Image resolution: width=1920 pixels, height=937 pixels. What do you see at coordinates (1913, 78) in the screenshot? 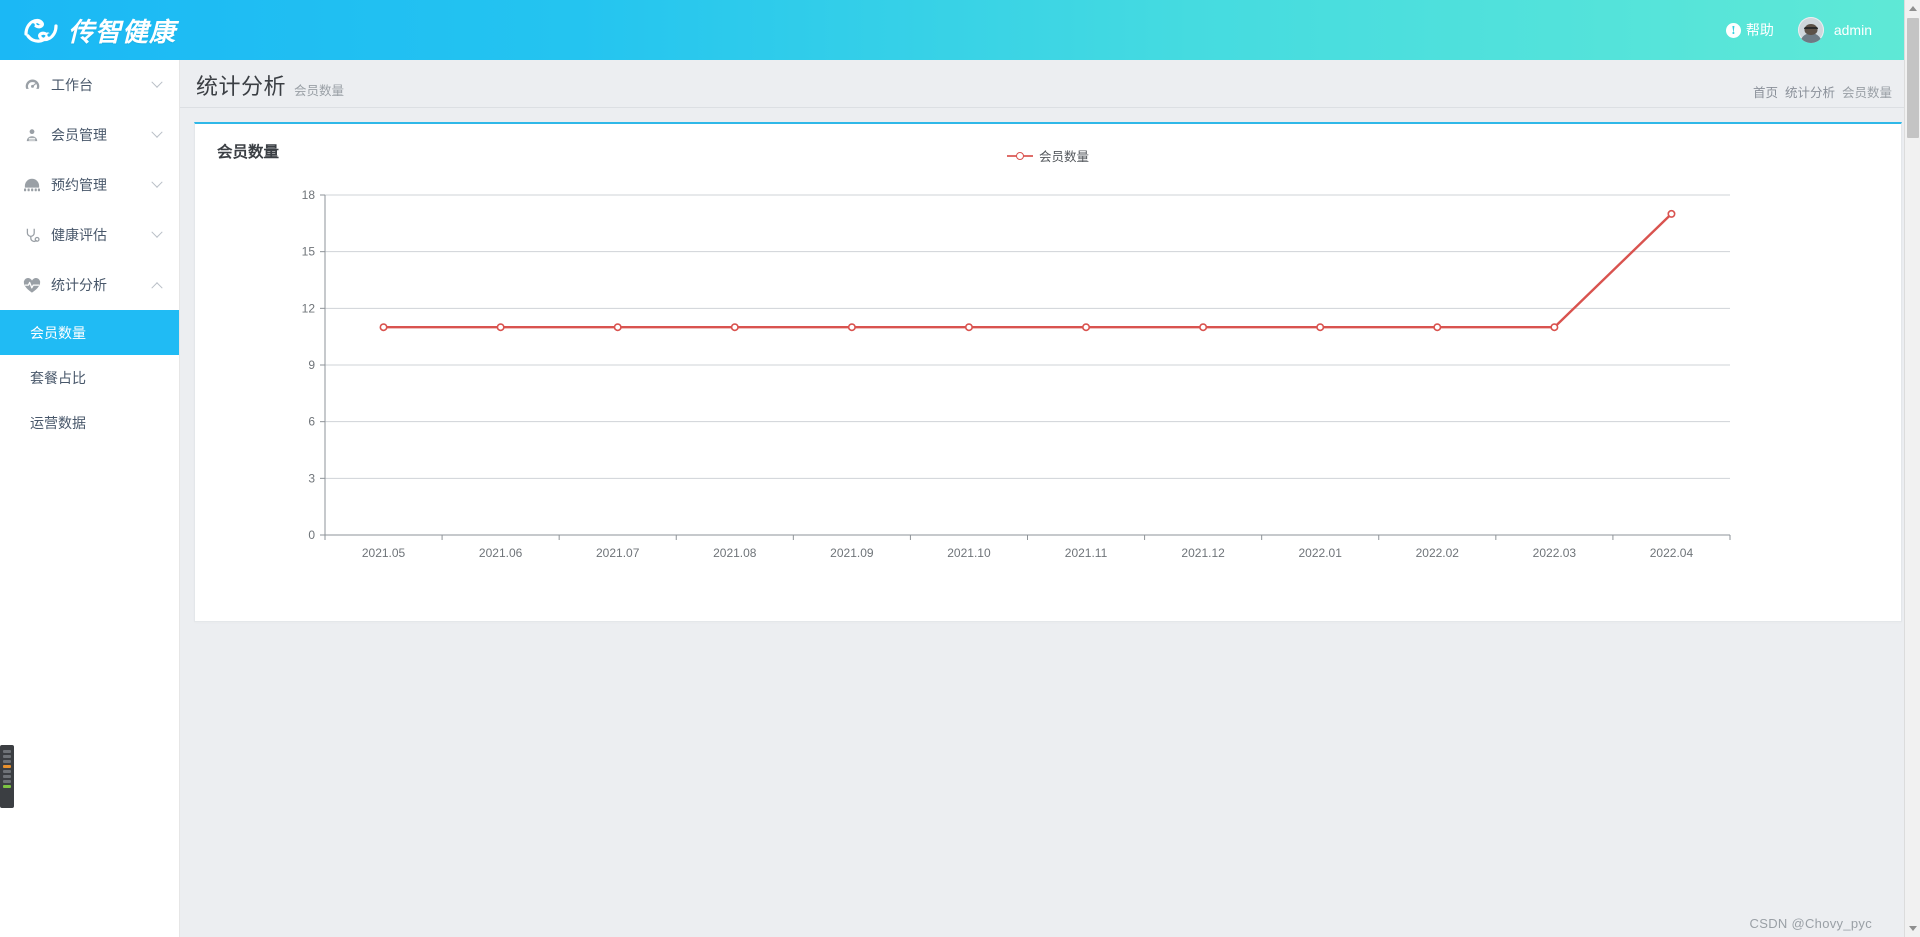
I see `scrollbar-thumb` at bounding box center [1913, 78].